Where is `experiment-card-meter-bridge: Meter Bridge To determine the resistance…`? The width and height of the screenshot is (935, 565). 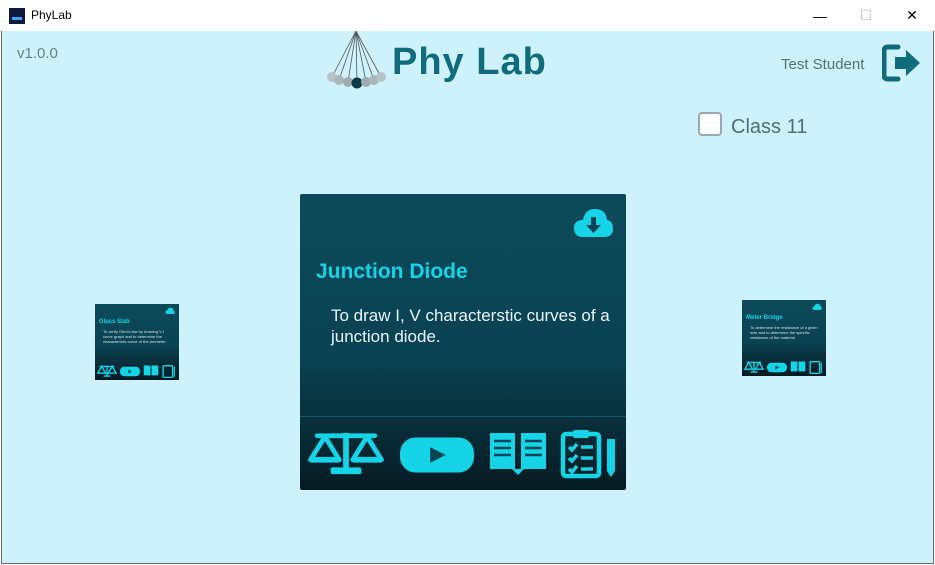
experiment-card-meter-bridge: Meter Bridge To determine the resistance… is located at coordinates (784, 338).